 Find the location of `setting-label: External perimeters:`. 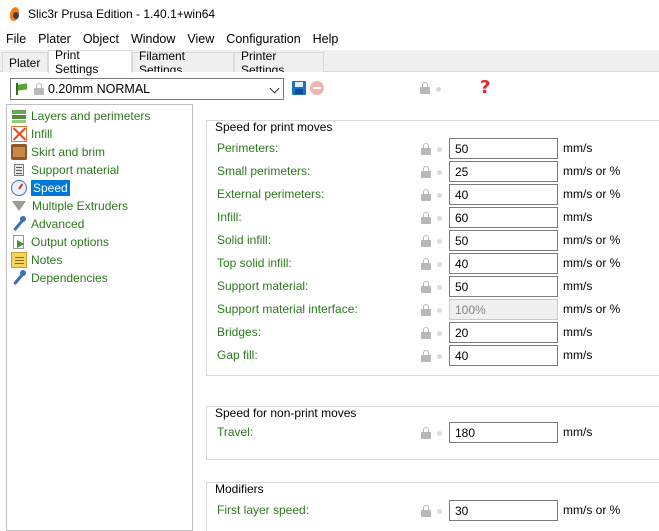

setting-label: External perimeters: is located at coordinates (271, 194).